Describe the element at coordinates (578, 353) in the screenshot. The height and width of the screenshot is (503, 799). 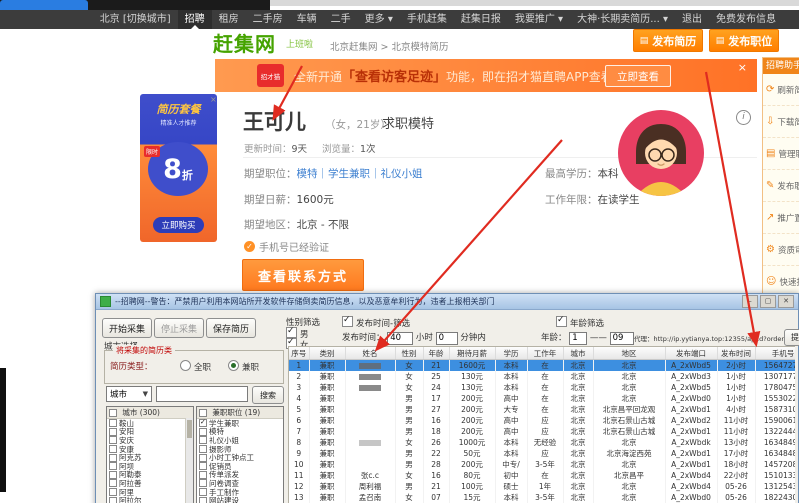
I see `column-header: 城市` at that location.